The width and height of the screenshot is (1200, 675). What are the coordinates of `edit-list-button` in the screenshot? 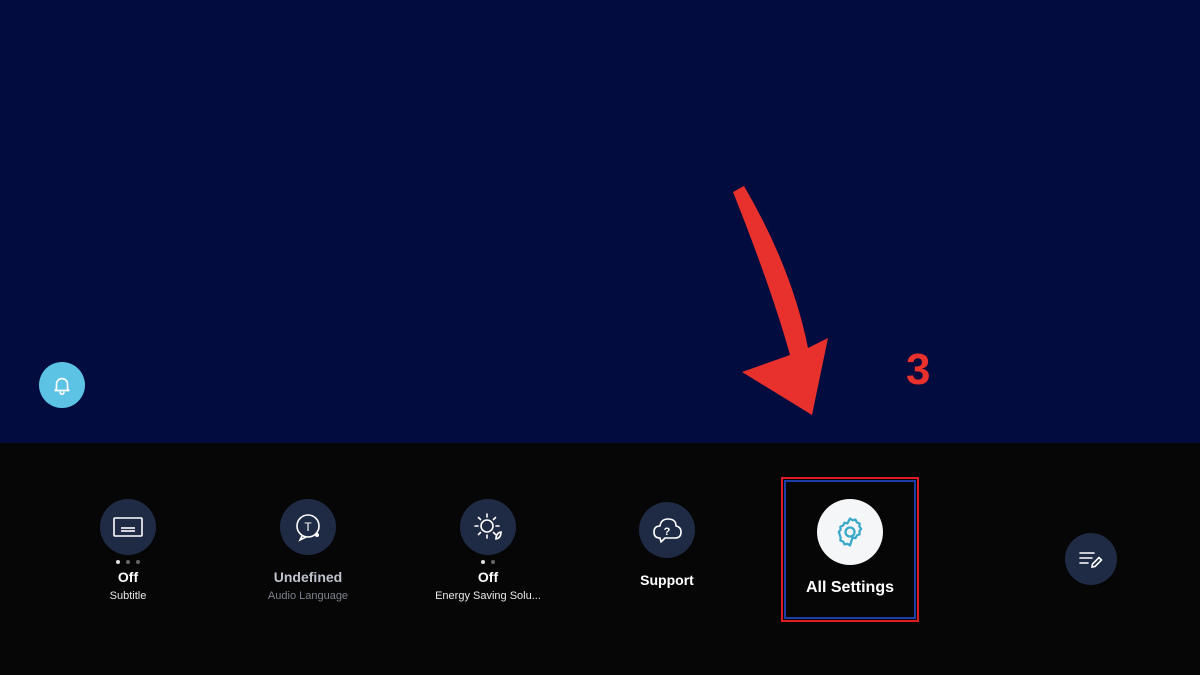 It's located at (1091, 559).